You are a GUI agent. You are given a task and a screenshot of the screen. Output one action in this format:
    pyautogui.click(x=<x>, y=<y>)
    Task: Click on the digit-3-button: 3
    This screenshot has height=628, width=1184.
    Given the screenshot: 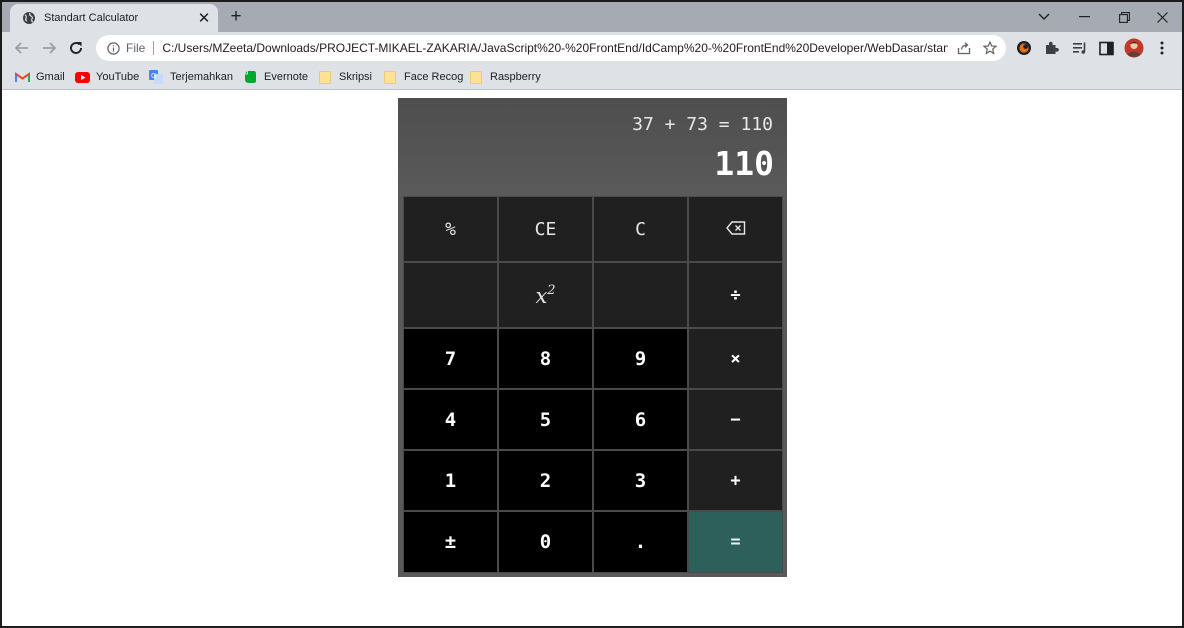 What is the action you would take?
    pyautogui.click(x=640, y=480)
    